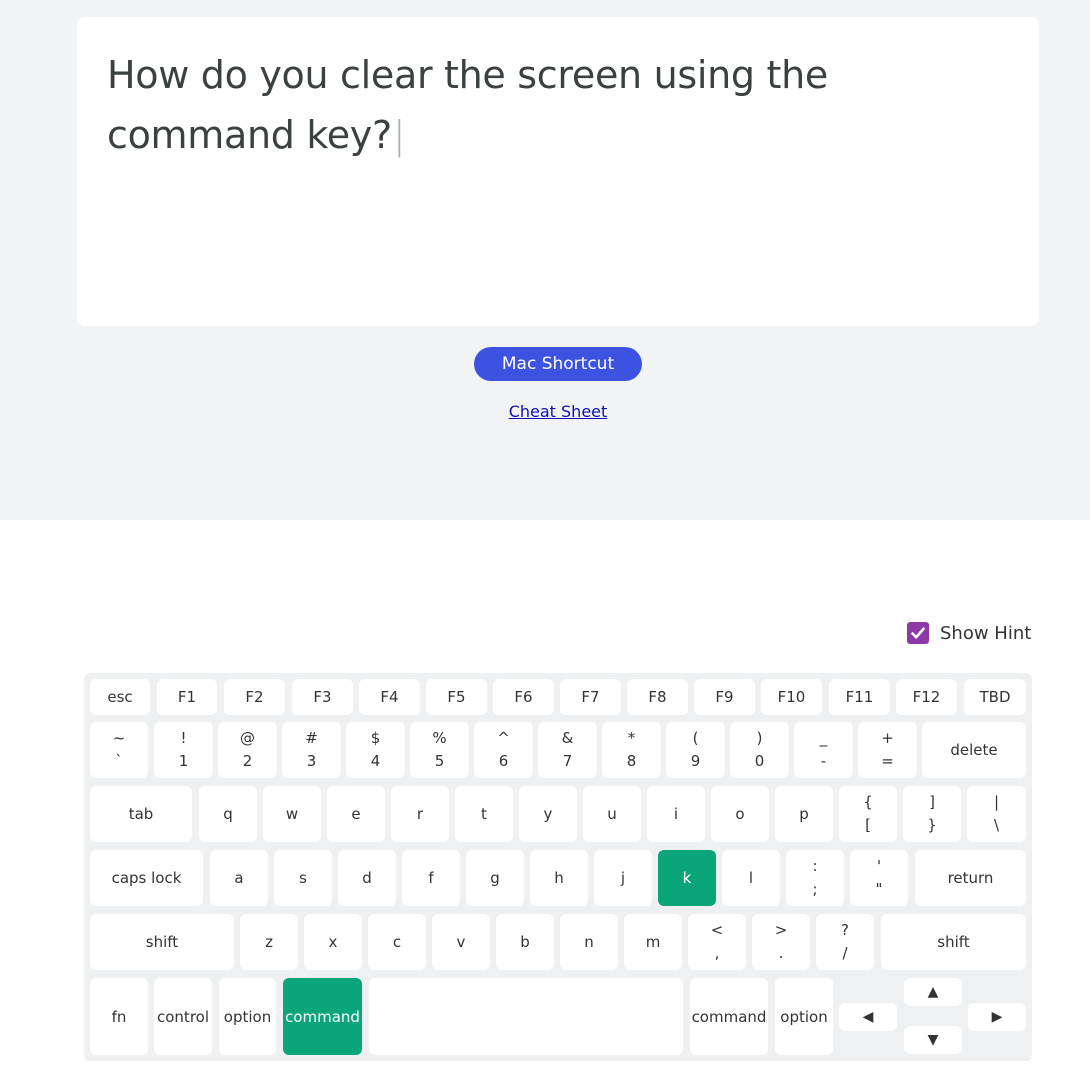 This screenshot has height=1080, width=1090. I want to click on key-bottom-char: 6, so click(503, 761).